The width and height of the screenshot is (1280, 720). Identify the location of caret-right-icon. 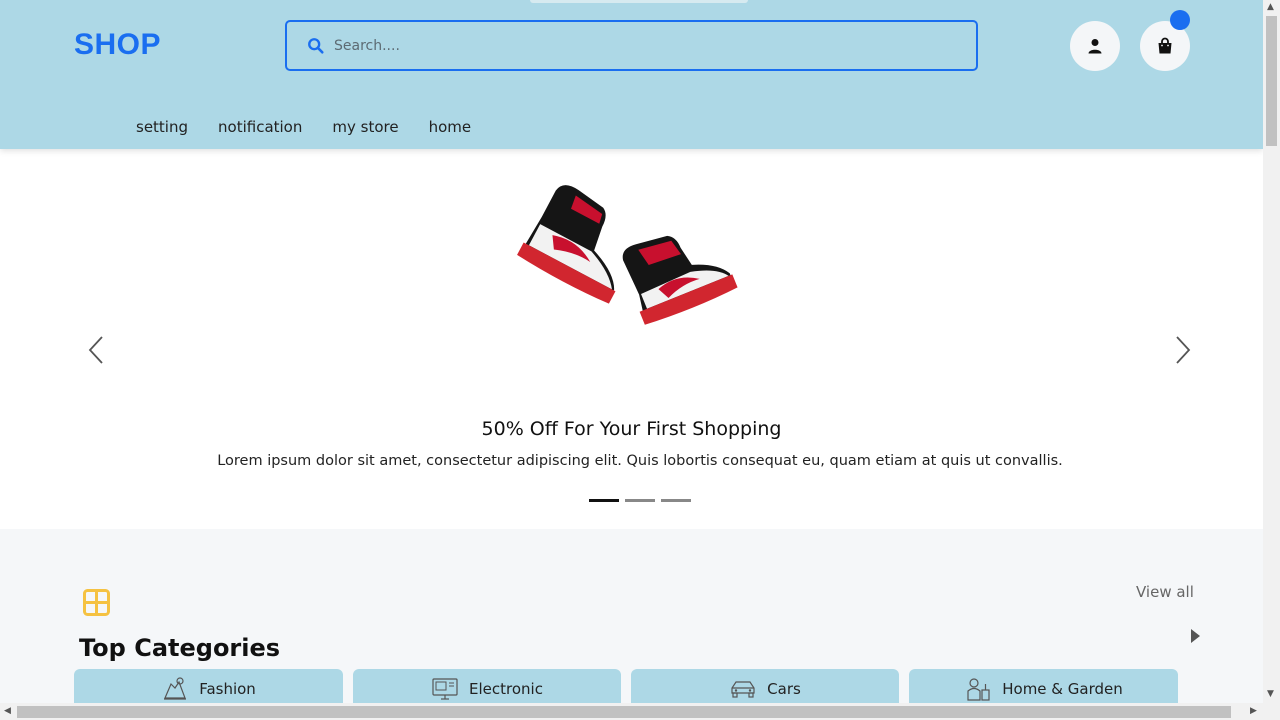
(1195, 636).